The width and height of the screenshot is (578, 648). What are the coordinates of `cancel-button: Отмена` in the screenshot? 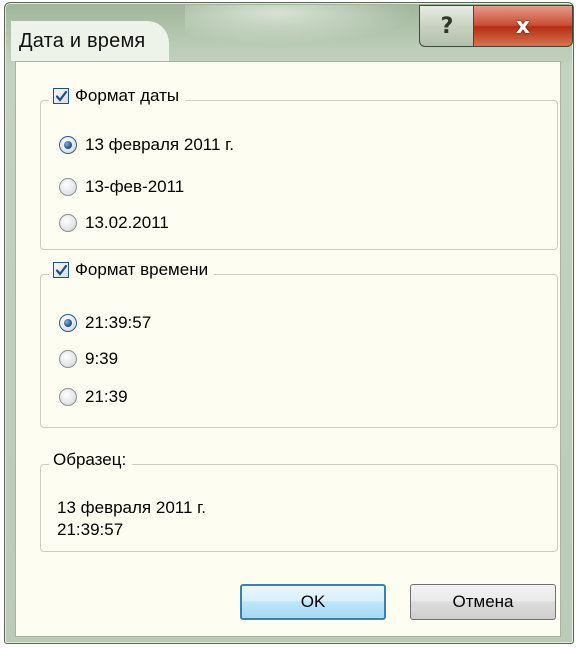 It's located at (483, 602).